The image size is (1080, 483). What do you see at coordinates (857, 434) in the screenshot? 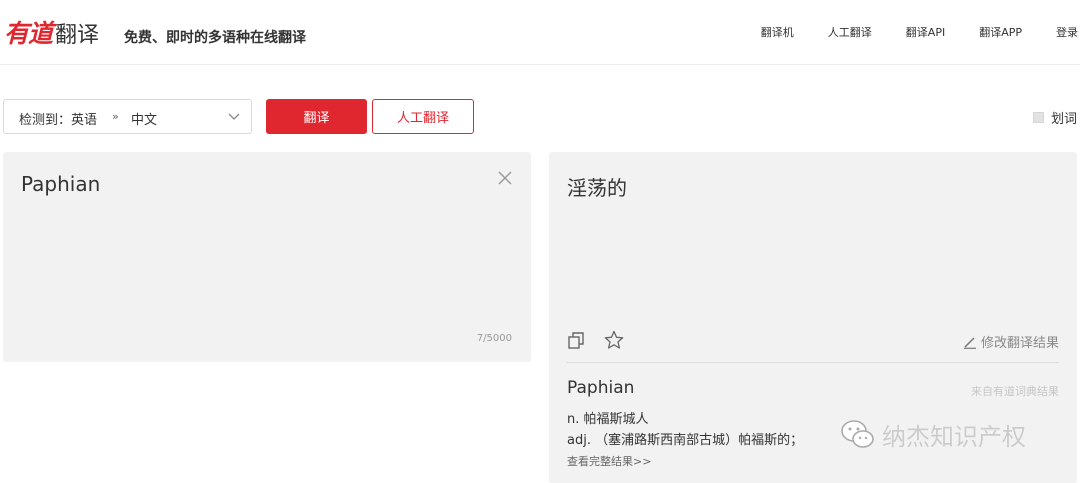
I see `wechat-icon` at bounding box center [857, 434].